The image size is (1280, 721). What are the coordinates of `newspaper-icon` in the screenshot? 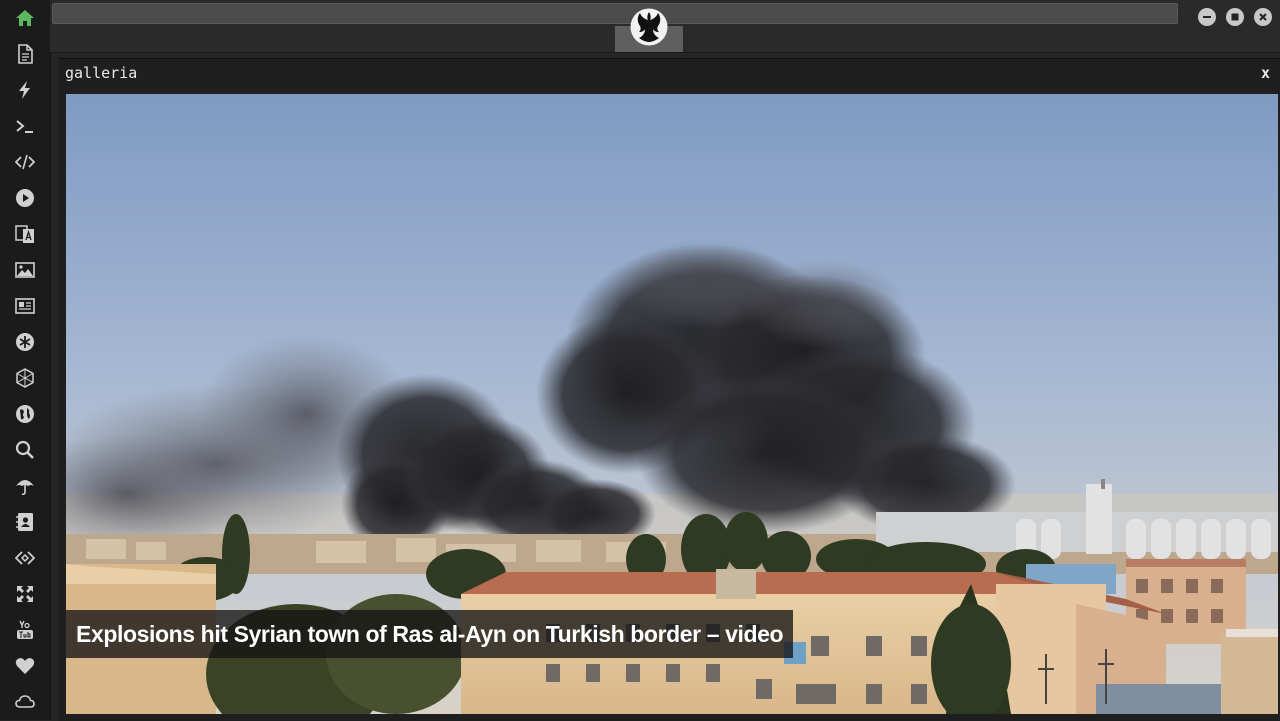 It's located at (25, 306).